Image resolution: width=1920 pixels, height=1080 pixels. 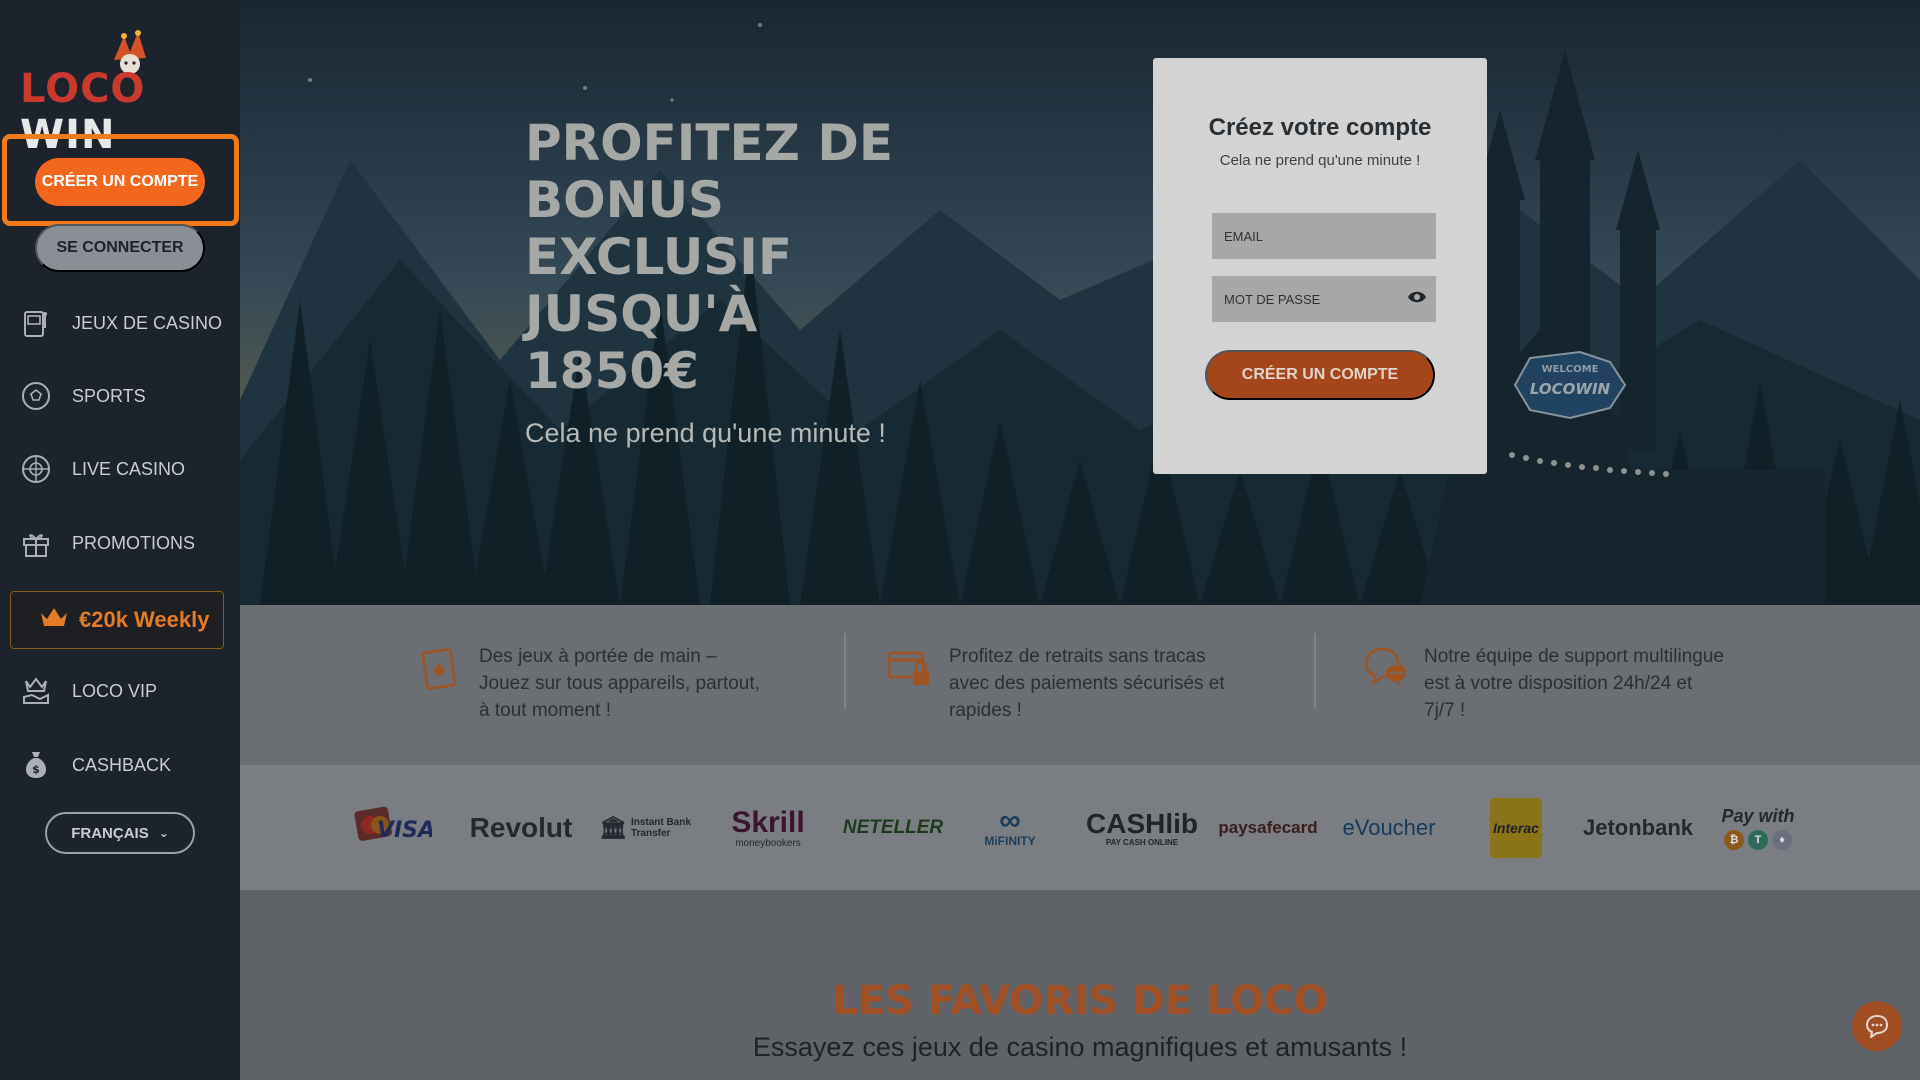 I want to click on payment-logo-crypto: Pay with ₿ T ♦, so click(x=1758, y=828).